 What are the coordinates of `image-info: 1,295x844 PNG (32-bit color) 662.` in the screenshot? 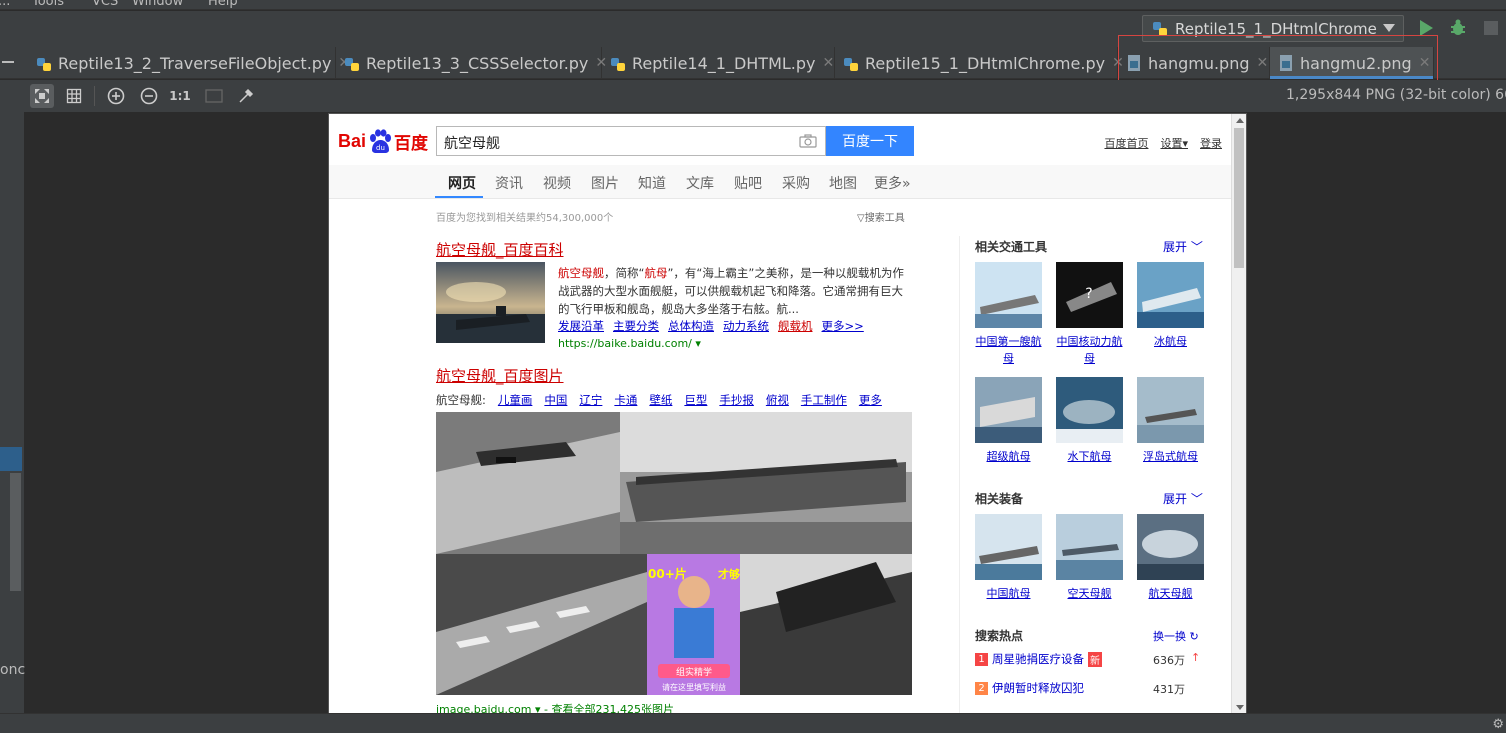 It's located at (1396, 95).